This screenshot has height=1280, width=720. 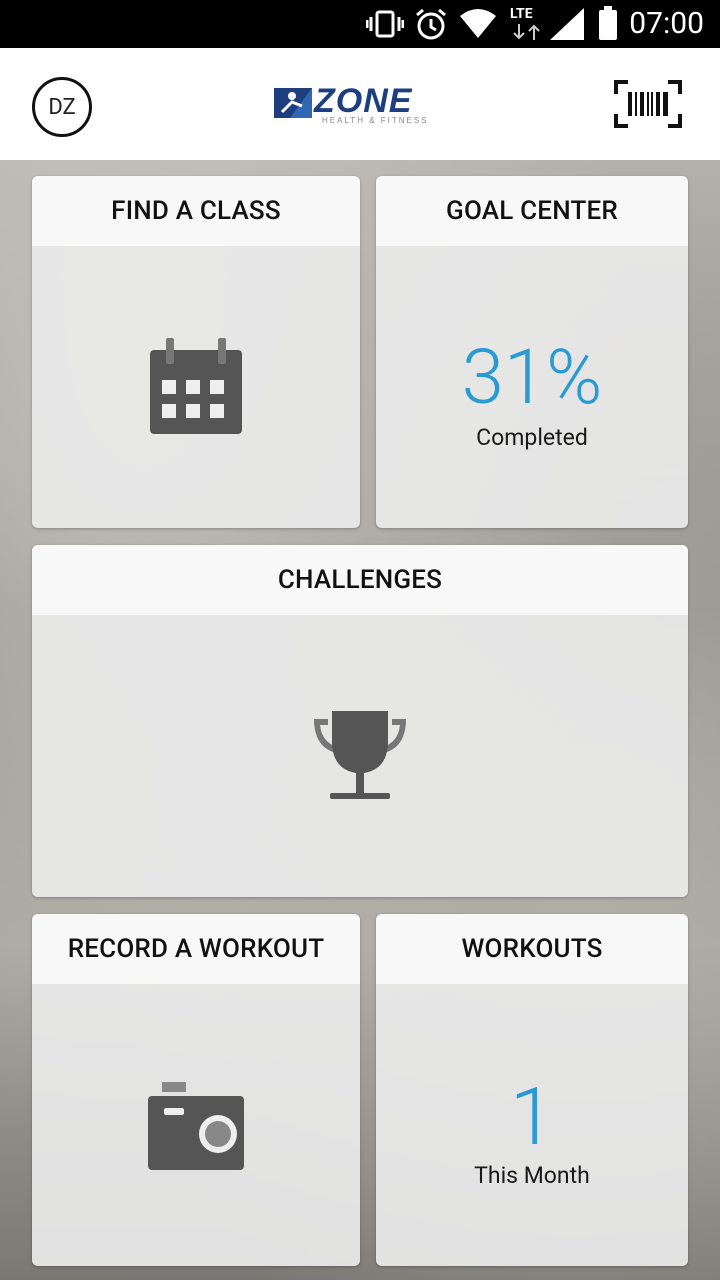 What do you see at coordinates (608, 23) in the screenshot?
I see `battery-icon` at bounding box center [608, 23].